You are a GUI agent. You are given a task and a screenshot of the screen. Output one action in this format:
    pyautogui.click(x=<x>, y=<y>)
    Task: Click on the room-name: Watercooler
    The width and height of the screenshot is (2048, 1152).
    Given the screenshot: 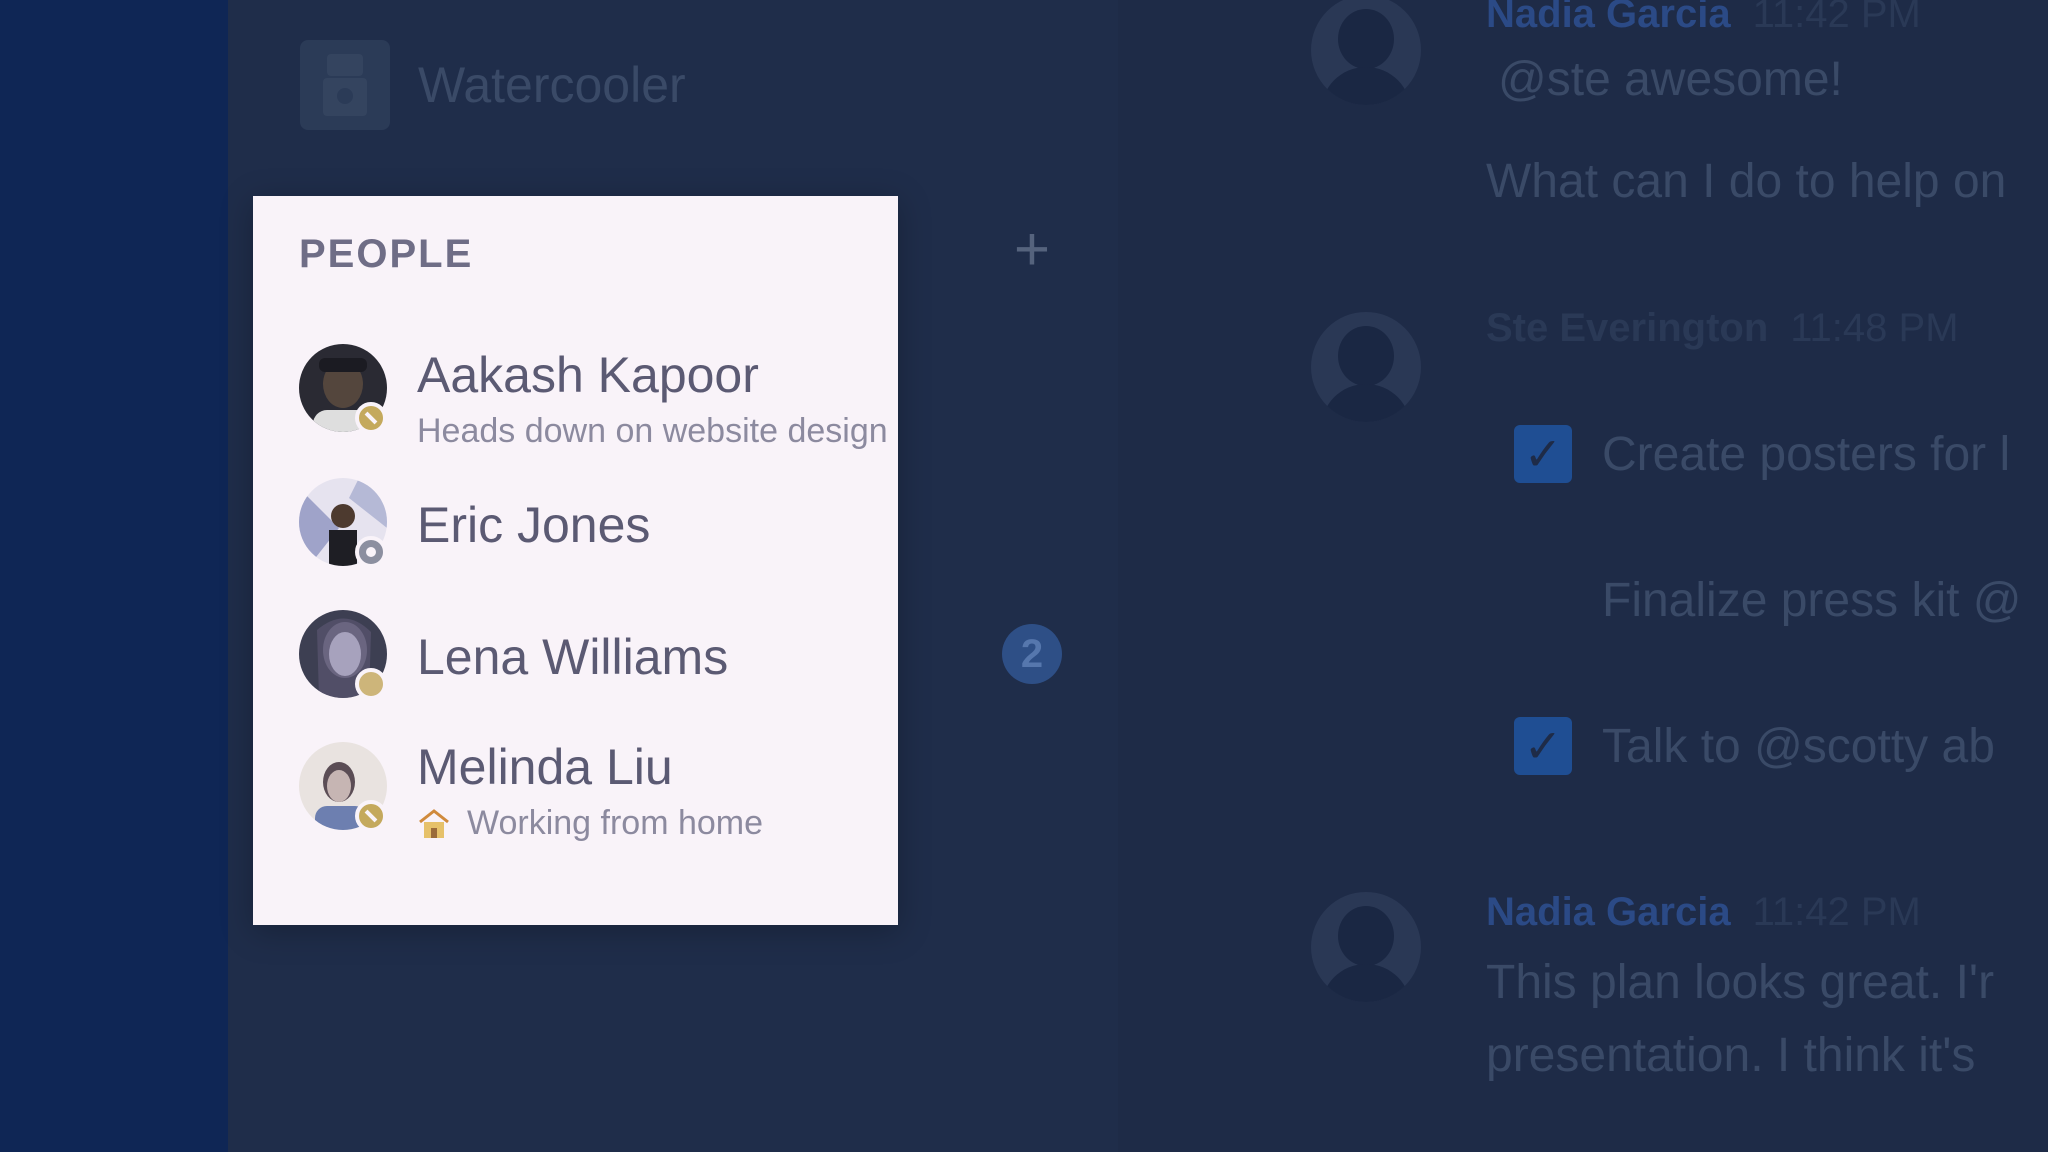 What is the action you would take?
    pyautogui.click(x=552, y=85)
    